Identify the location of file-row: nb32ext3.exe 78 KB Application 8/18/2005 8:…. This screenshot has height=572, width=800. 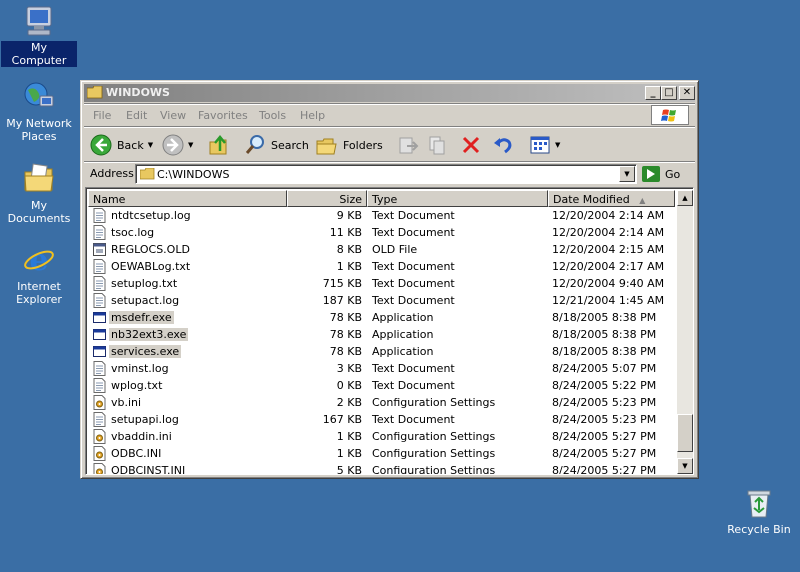
(381, 334).